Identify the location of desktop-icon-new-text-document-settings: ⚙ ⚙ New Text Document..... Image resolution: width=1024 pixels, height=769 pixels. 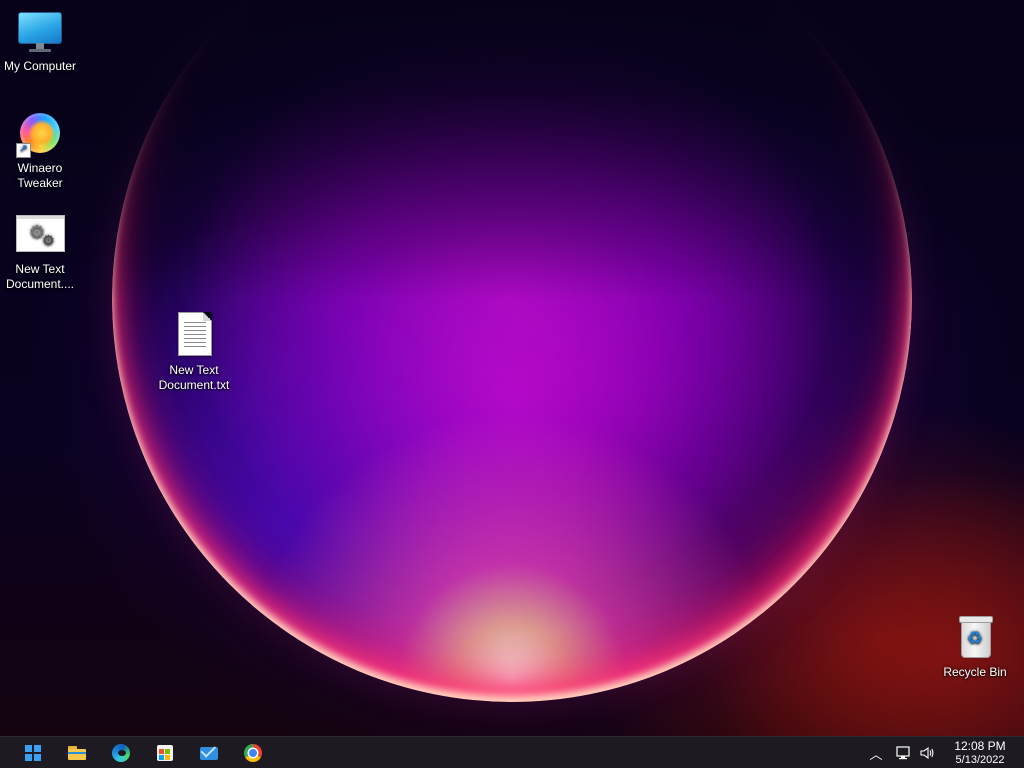
(40, 251).